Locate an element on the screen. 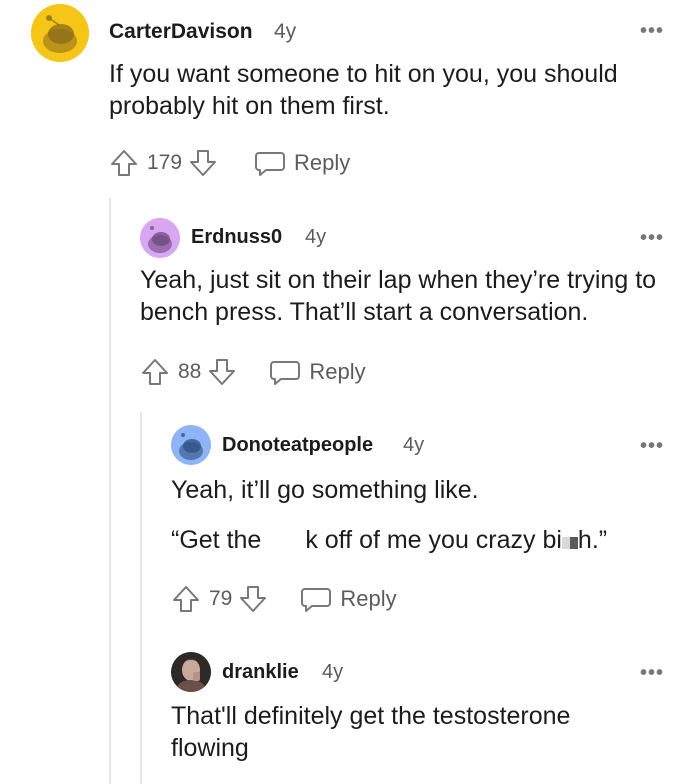 Image resolution: width=700 pixels, height=784 pixels. quote-text-end: h.” is located at coordinates (592, 540).